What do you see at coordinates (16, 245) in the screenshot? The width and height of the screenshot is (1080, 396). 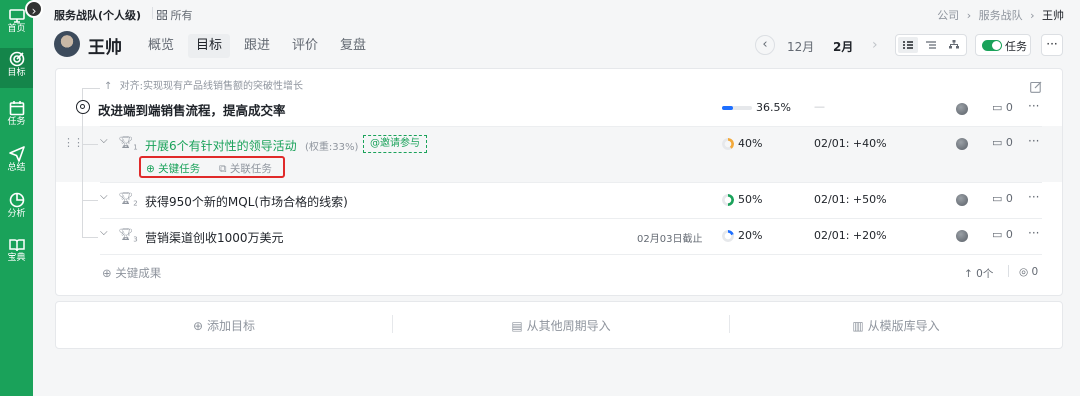 I see `book-icon` at bounding box center [16, 245].